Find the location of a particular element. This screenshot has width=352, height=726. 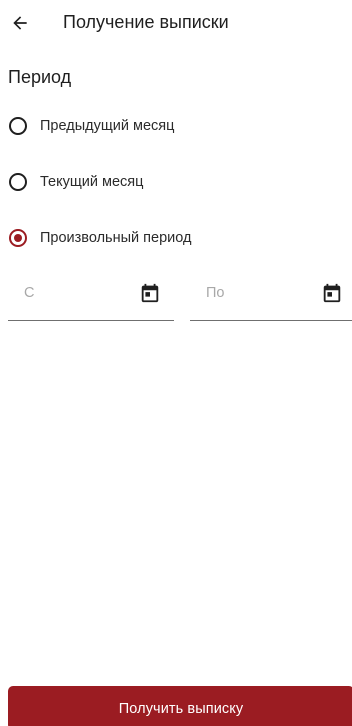

date-from-placeholder: С is located at coordinates (29, 293).